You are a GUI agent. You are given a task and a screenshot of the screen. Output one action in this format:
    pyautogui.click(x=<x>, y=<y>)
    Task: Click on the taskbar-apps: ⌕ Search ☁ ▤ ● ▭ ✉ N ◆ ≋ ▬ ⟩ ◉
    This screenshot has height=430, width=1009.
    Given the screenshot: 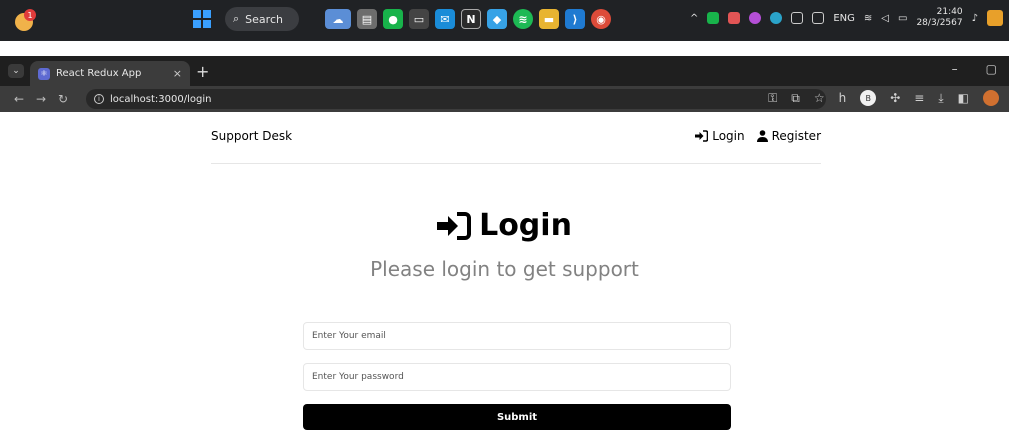 What is the action you would take?
    pyautogui.click(x=402, y=19)
    